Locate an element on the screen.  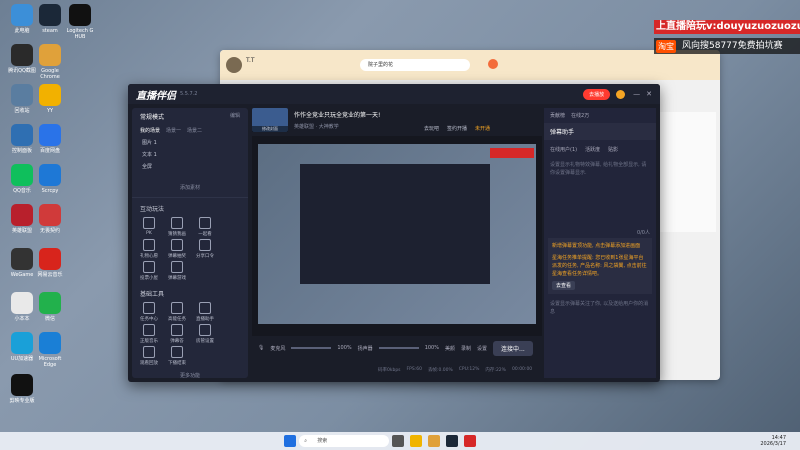
desktop-icon: 微信 is located at coordinates (50, 307).